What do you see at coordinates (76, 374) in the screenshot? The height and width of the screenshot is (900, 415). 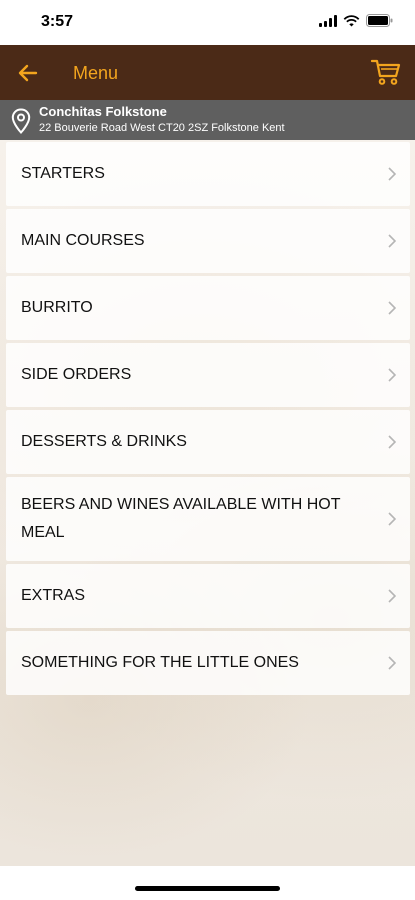 I see `menu-item-label: SIDE ORDERS` at bounding box center [76, 374].